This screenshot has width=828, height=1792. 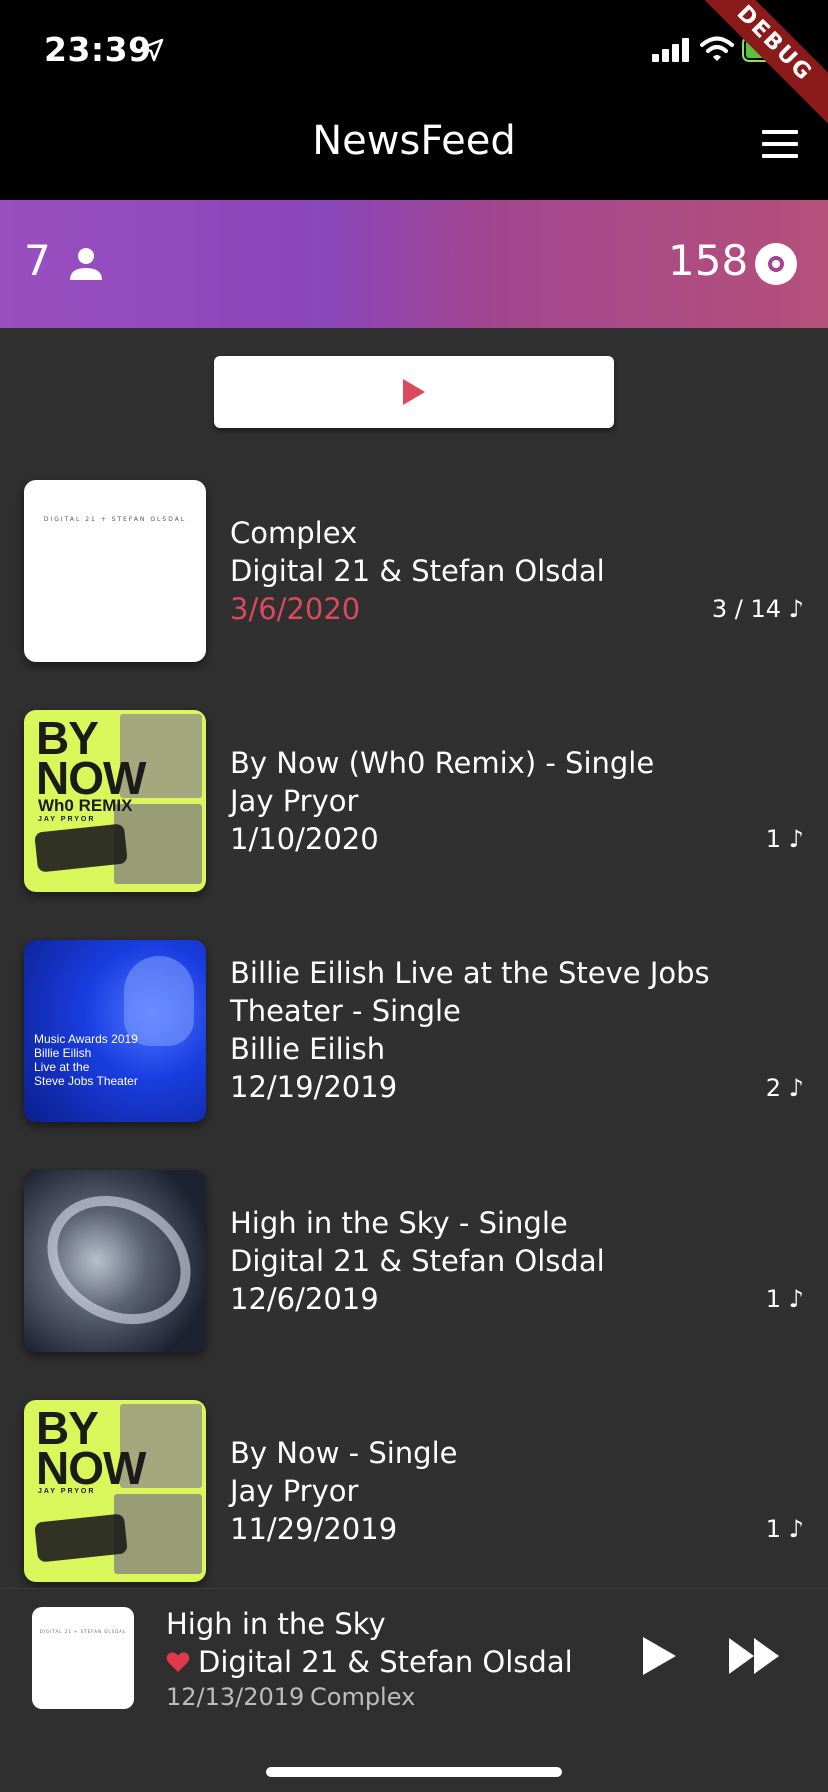 I want to click on item-date: 12/6/2019, so click(x=304, y=1299).